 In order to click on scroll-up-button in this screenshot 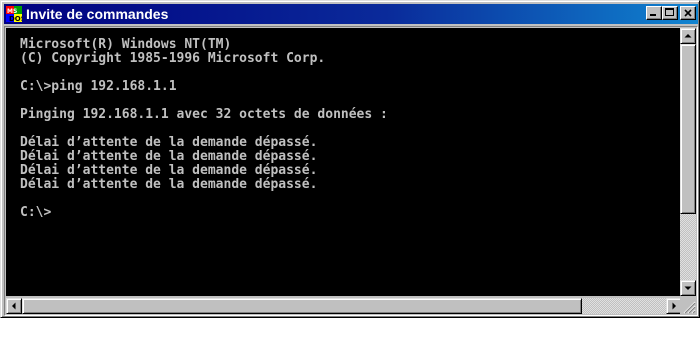, I will do `click(688, 36)`.